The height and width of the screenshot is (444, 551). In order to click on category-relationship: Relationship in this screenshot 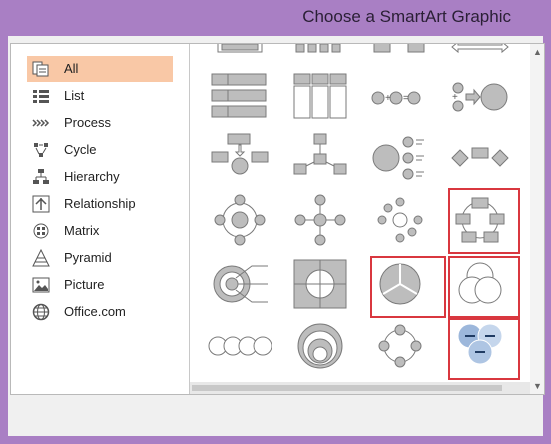, I will do `click(100, 204)`.